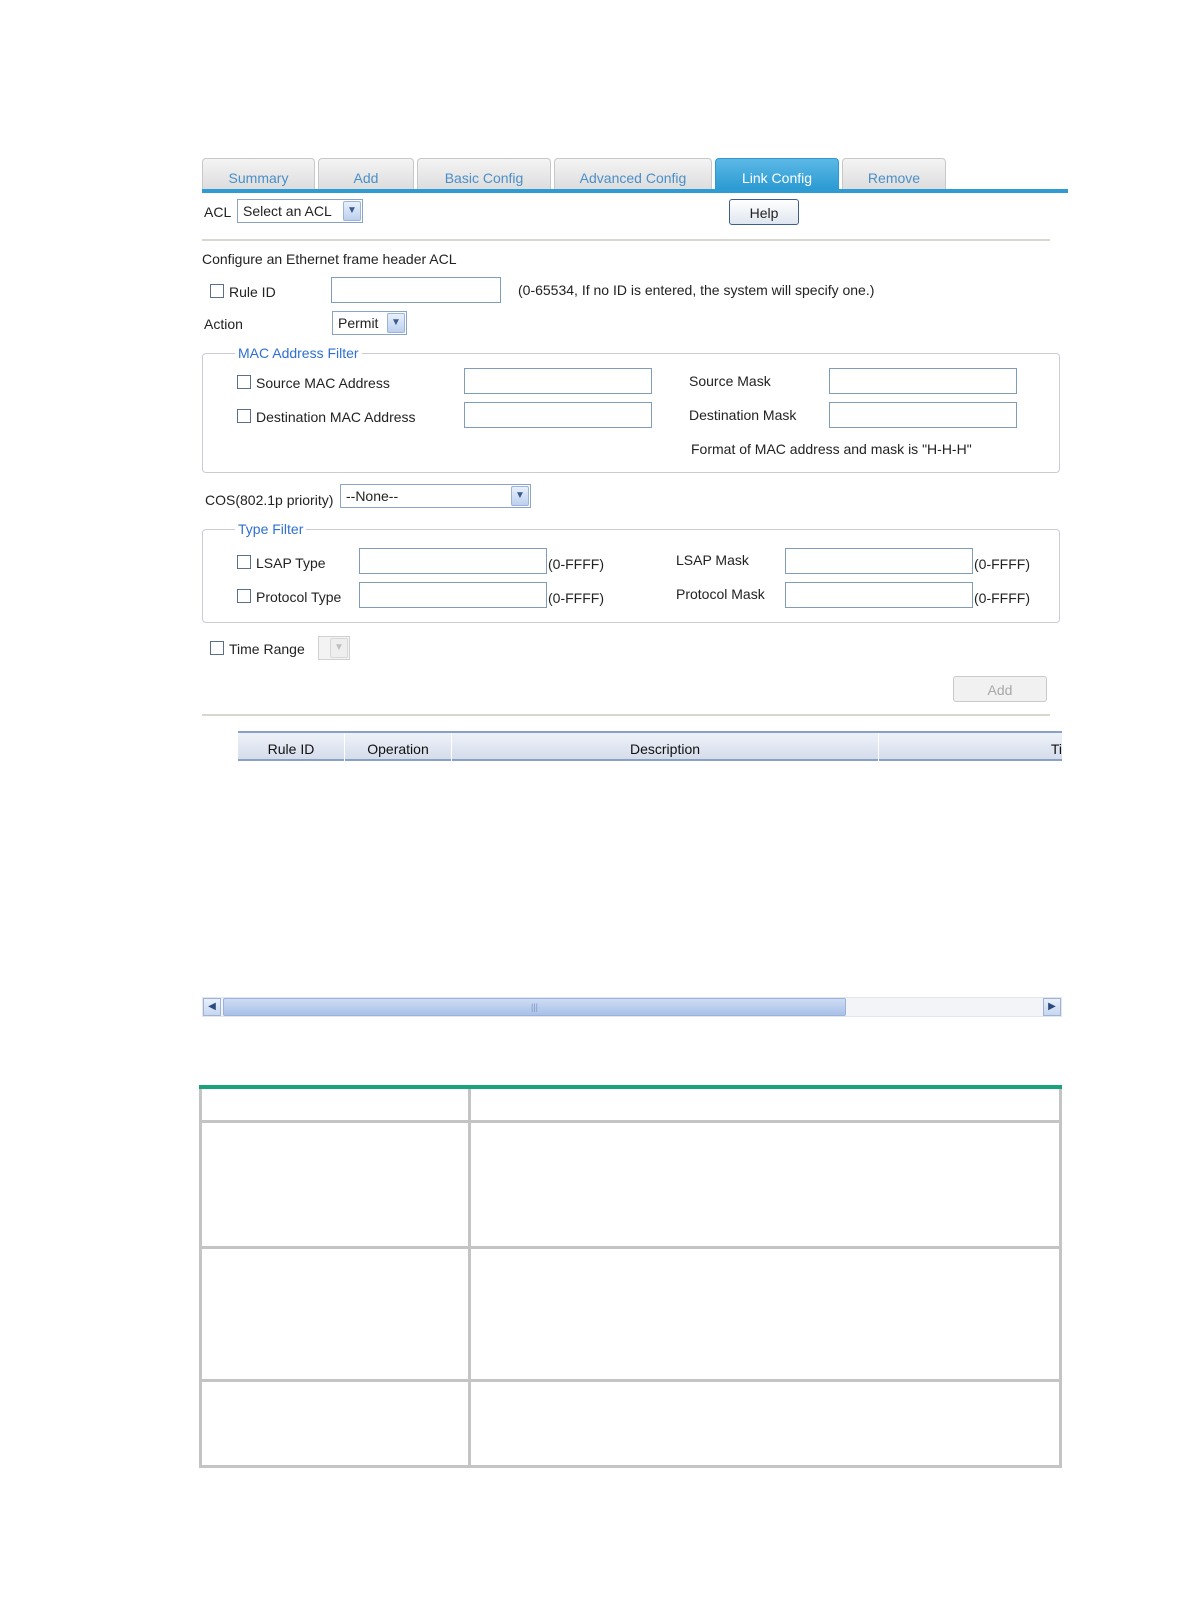  Describe the element at coordinates (558, 415) in the screenshot. I see `destination-mac-input` at that location.